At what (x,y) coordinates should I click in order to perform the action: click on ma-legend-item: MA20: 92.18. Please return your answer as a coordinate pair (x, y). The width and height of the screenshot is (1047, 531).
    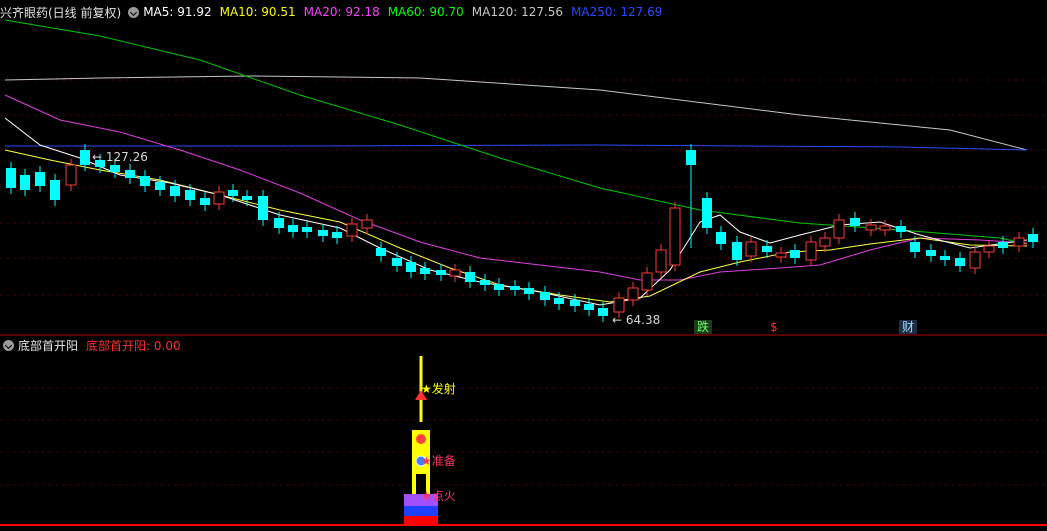
    Looking at the image, I should click on (341, 12).